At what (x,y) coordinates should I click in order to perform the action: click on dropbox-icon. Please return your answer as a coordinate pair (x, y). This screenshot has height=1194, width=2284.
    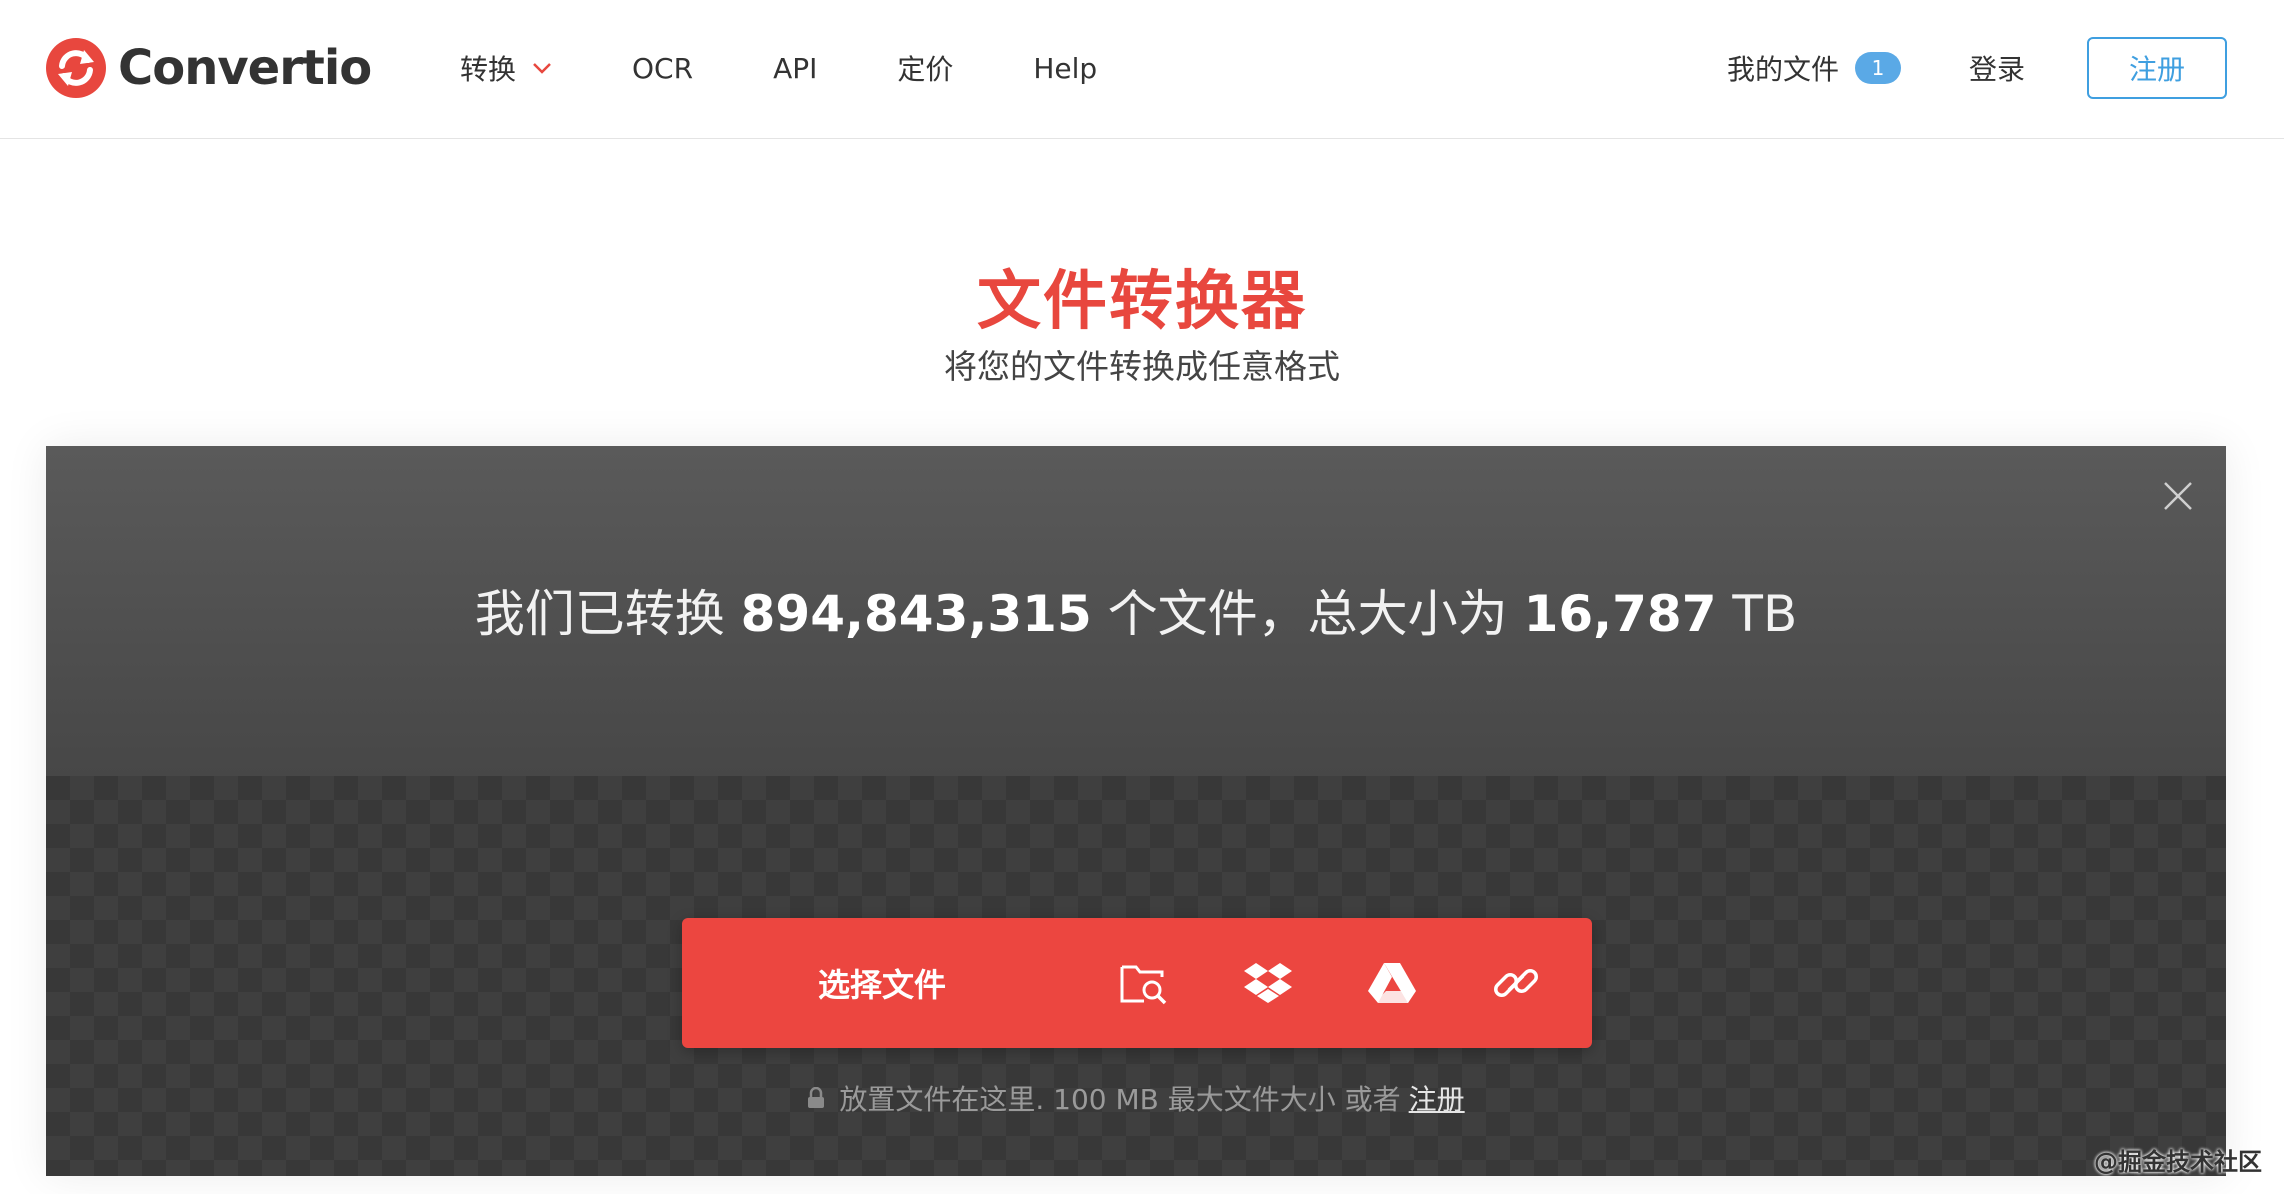
    Looking at the image, I should click on (1268, 983).